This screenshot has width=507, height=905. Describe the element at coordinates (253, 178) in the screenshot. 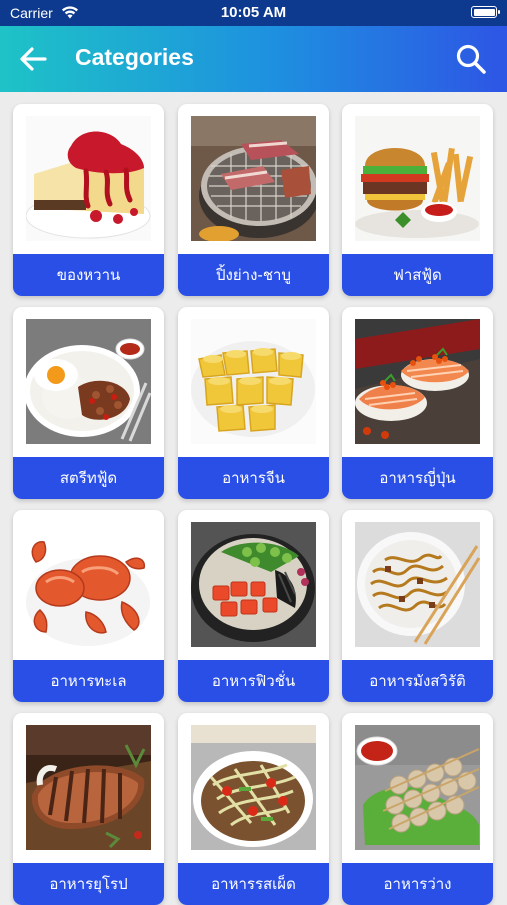

I see `grill-photo` at that location.